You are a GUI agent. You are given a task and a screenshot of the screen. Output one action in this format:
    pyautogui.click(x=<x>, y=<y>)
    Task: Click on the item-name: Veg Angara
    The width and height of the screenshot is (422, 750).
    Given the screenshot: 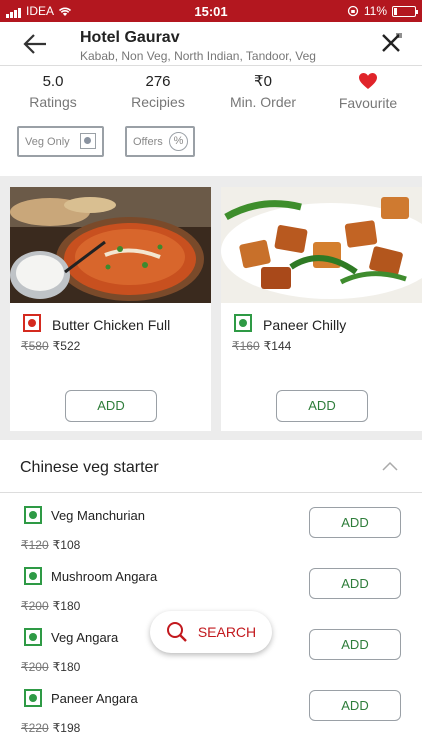 What is the action you would take?
    pyautogui.click(x=85, y=637)
    